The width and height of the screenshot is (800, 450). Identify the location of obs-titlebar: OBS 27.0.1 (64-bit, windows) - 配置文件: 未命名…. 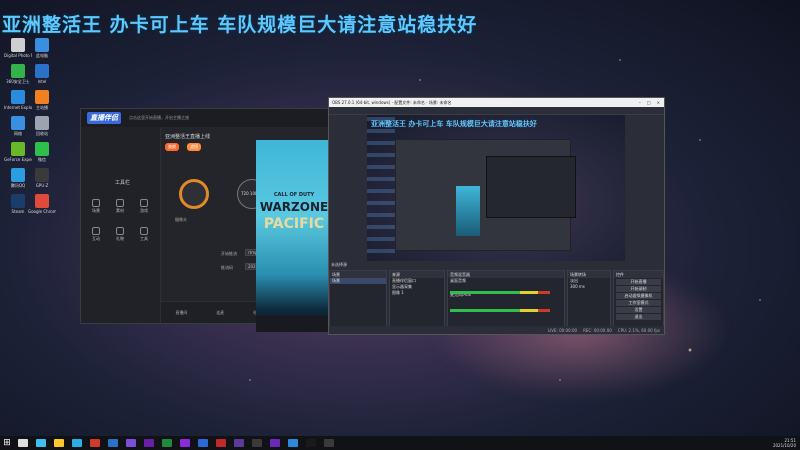
(496, 102).